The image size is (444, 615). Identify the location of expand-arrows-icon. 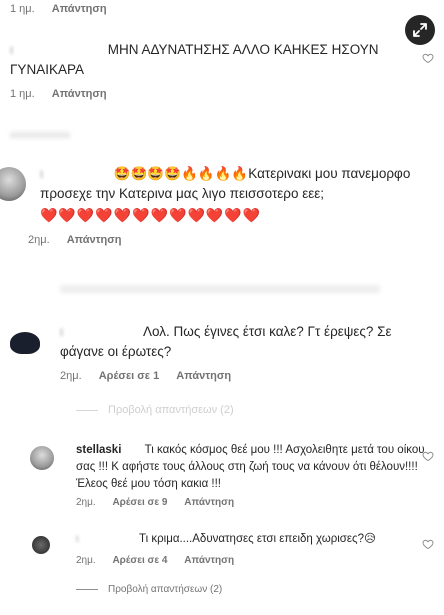
(420, 30).